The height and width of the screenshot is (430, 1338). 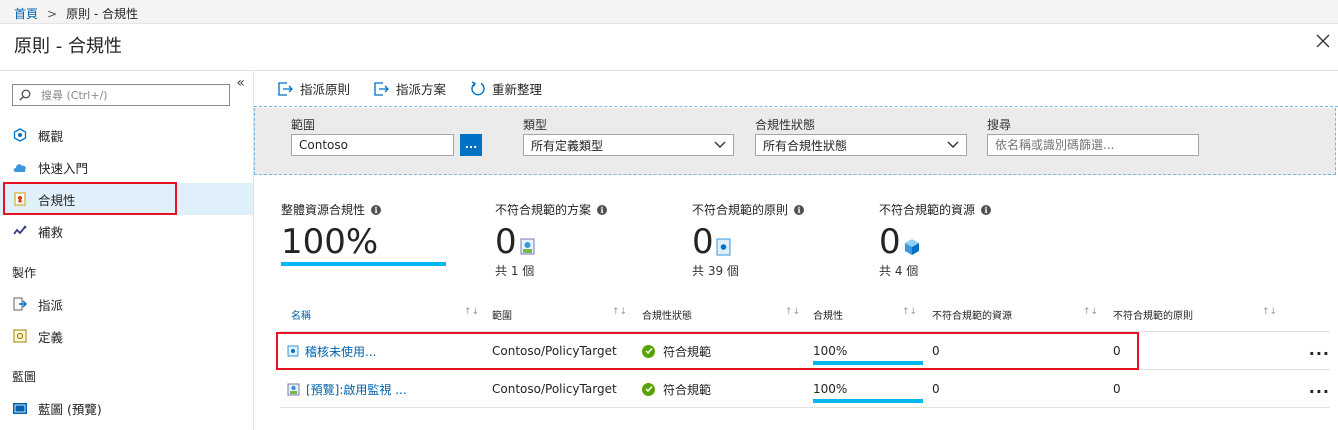 What do you see at coordinates (240, 83) in the screenshot?
I see `collapse-sidebar-icon: «` at bounding box center [240, 83].